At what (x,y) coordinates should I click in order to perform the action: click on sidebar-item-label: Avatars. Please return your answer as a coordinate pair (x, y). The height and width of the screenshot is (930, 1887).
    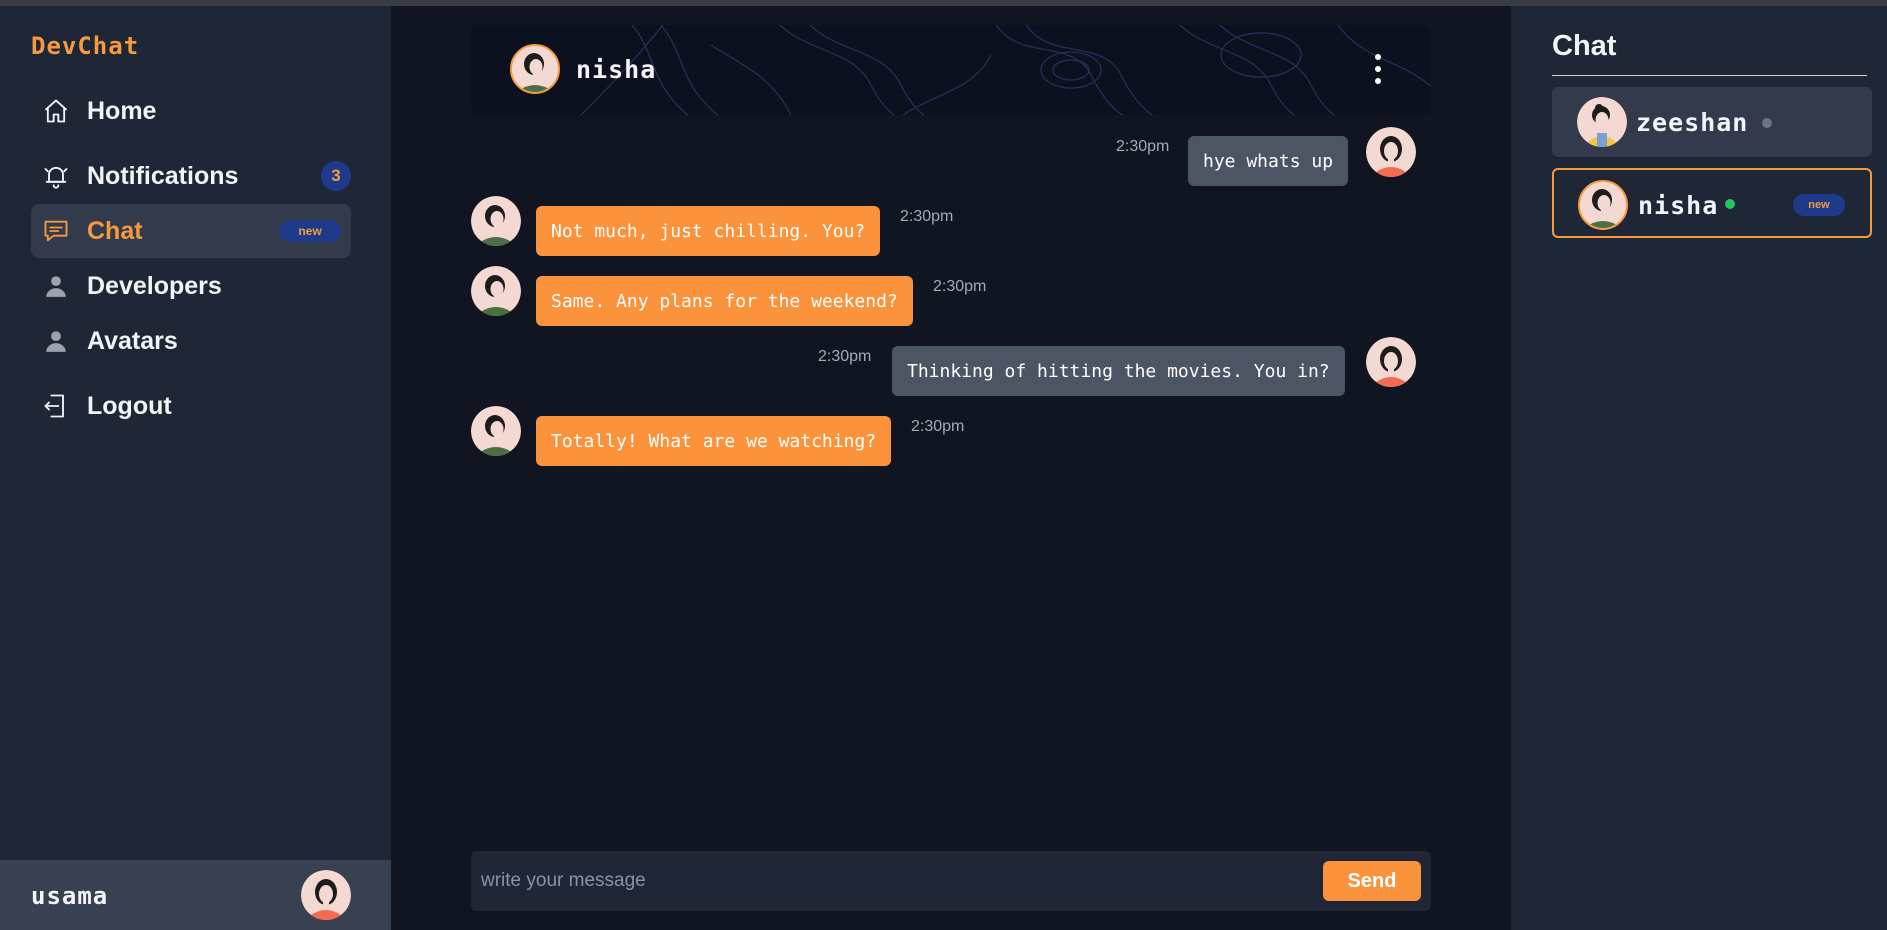
    Looking at the image, I should click on (132, 340).